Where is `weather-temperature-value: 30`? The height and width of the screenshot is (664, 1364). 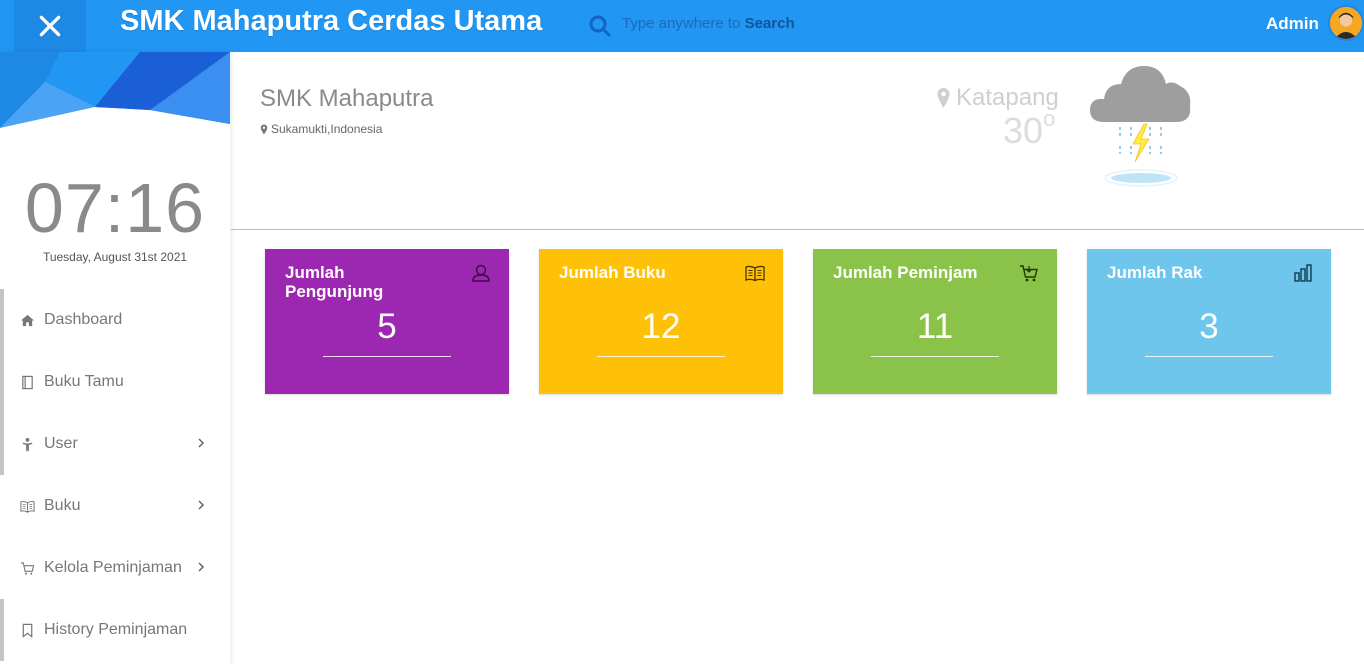
weather-temperature-value: 30 is located at coordinates (1023, 130).